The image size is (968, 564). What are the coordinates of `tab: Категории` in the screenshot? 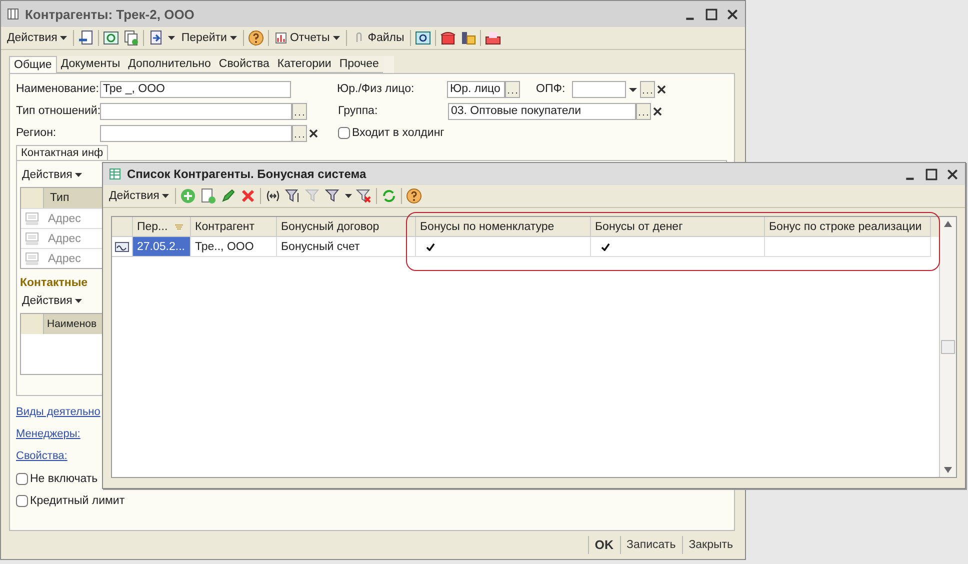 It's located at (304, 64).